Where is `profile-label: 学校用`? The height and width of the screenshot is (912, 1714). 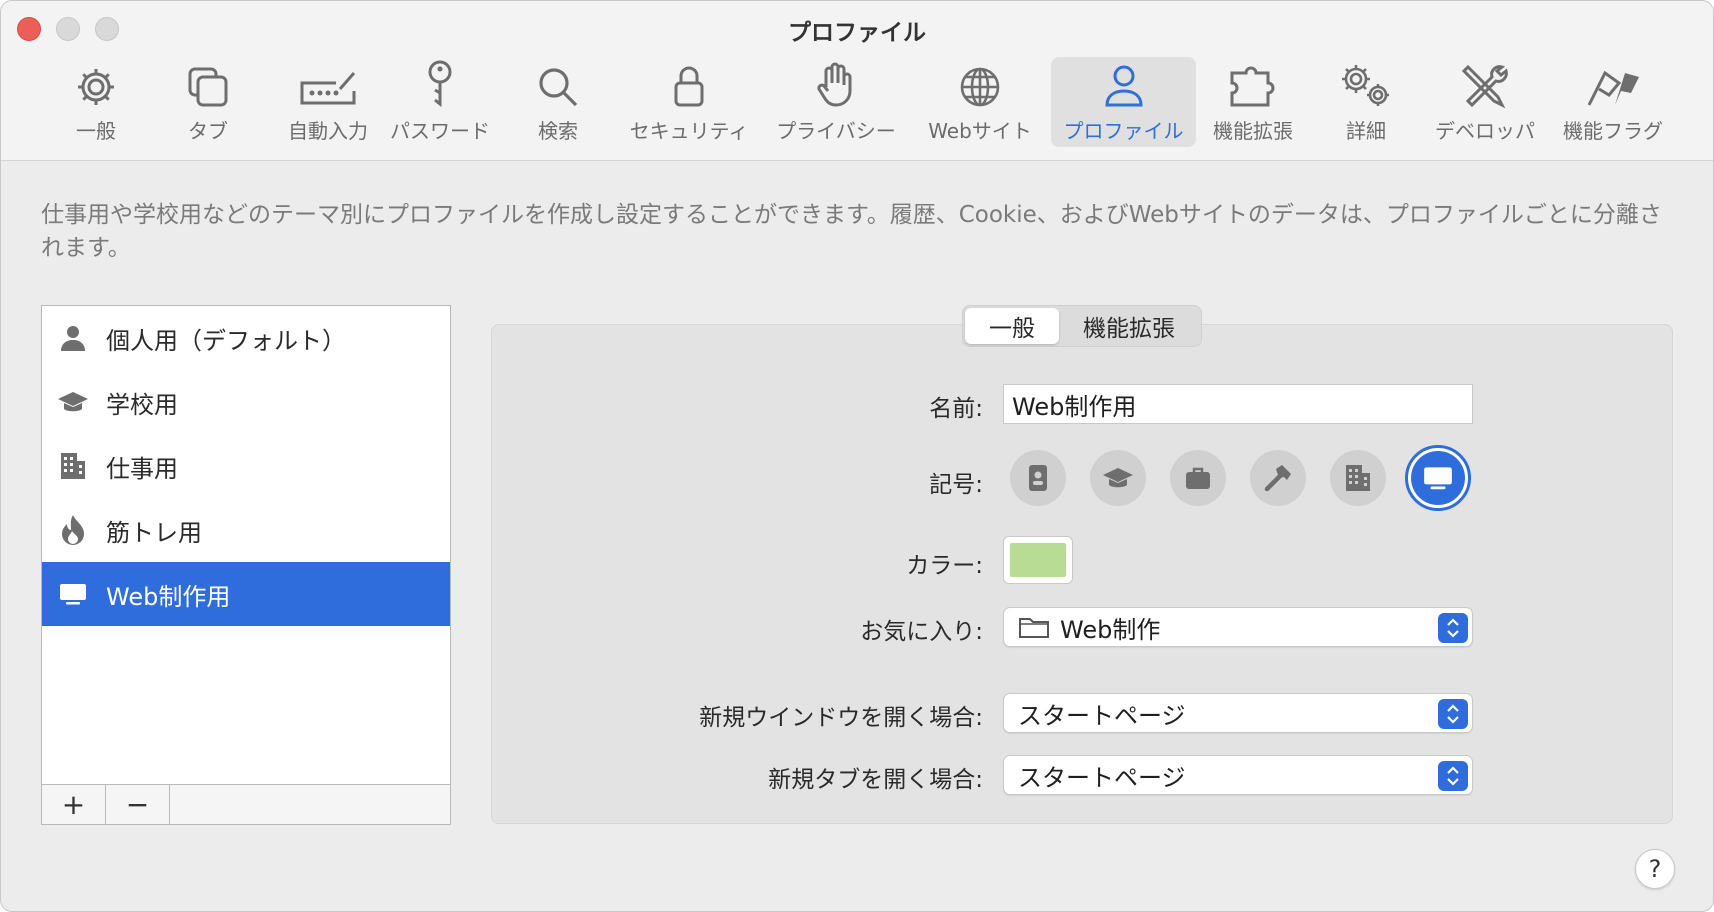
profile-label: 学校用 is located at coordinates (142, 404).